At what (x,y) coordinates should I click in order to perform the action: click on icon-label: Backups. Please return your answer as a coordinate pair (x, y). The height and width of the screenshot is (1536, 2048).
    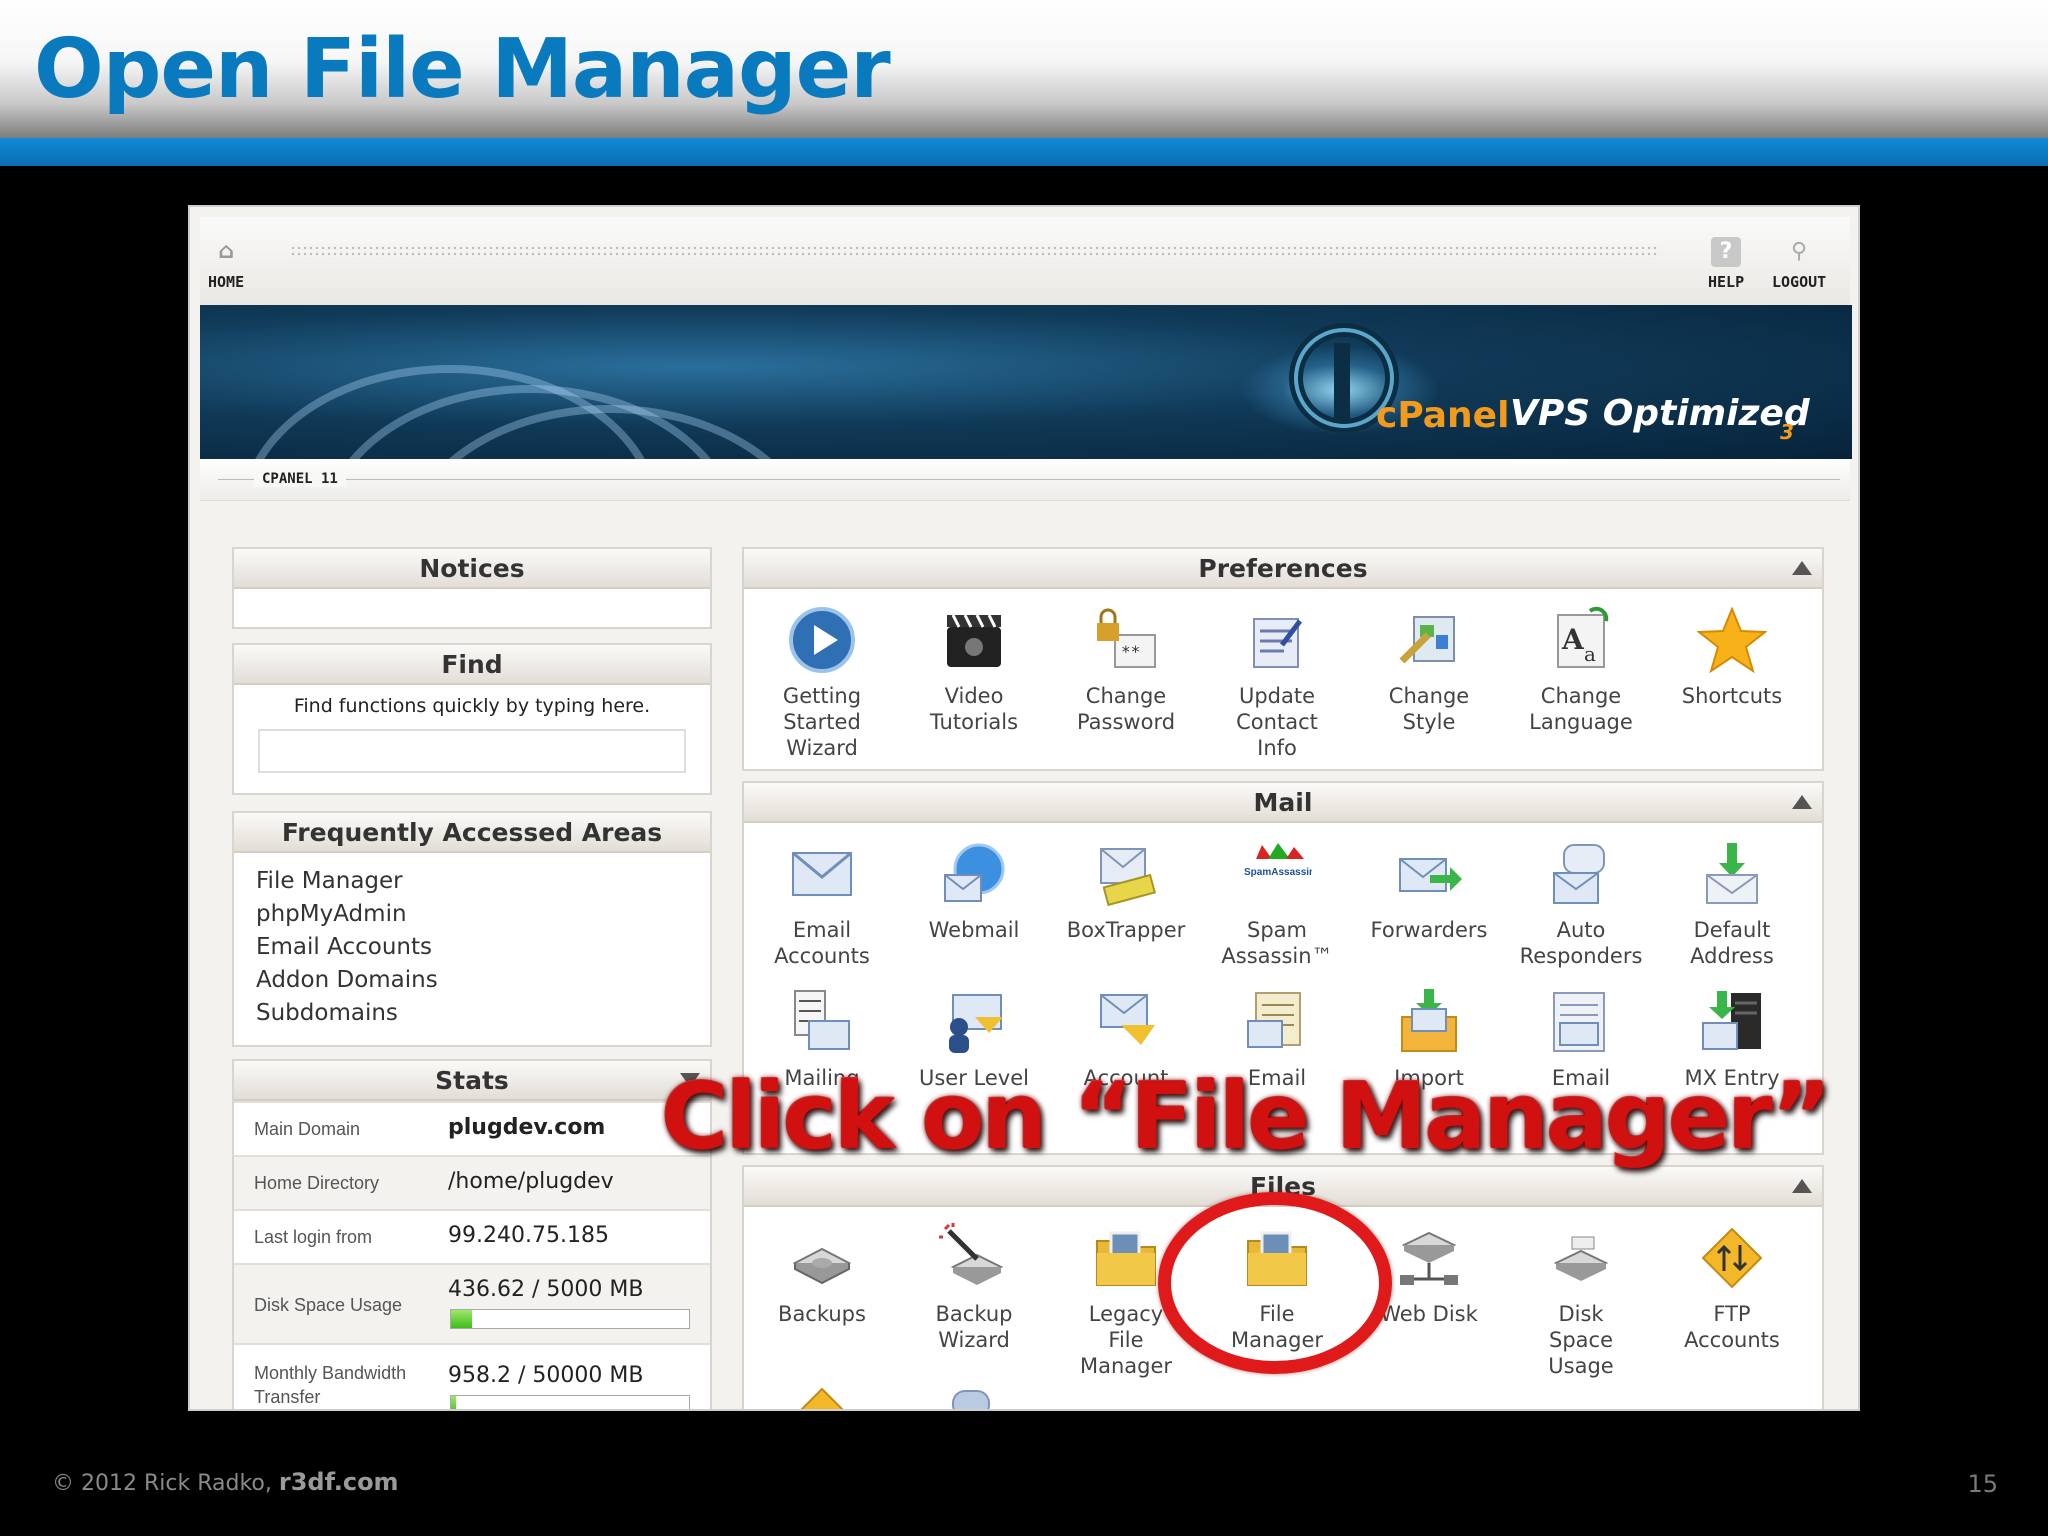
    Looking at the image, I should click on (822, 1314).